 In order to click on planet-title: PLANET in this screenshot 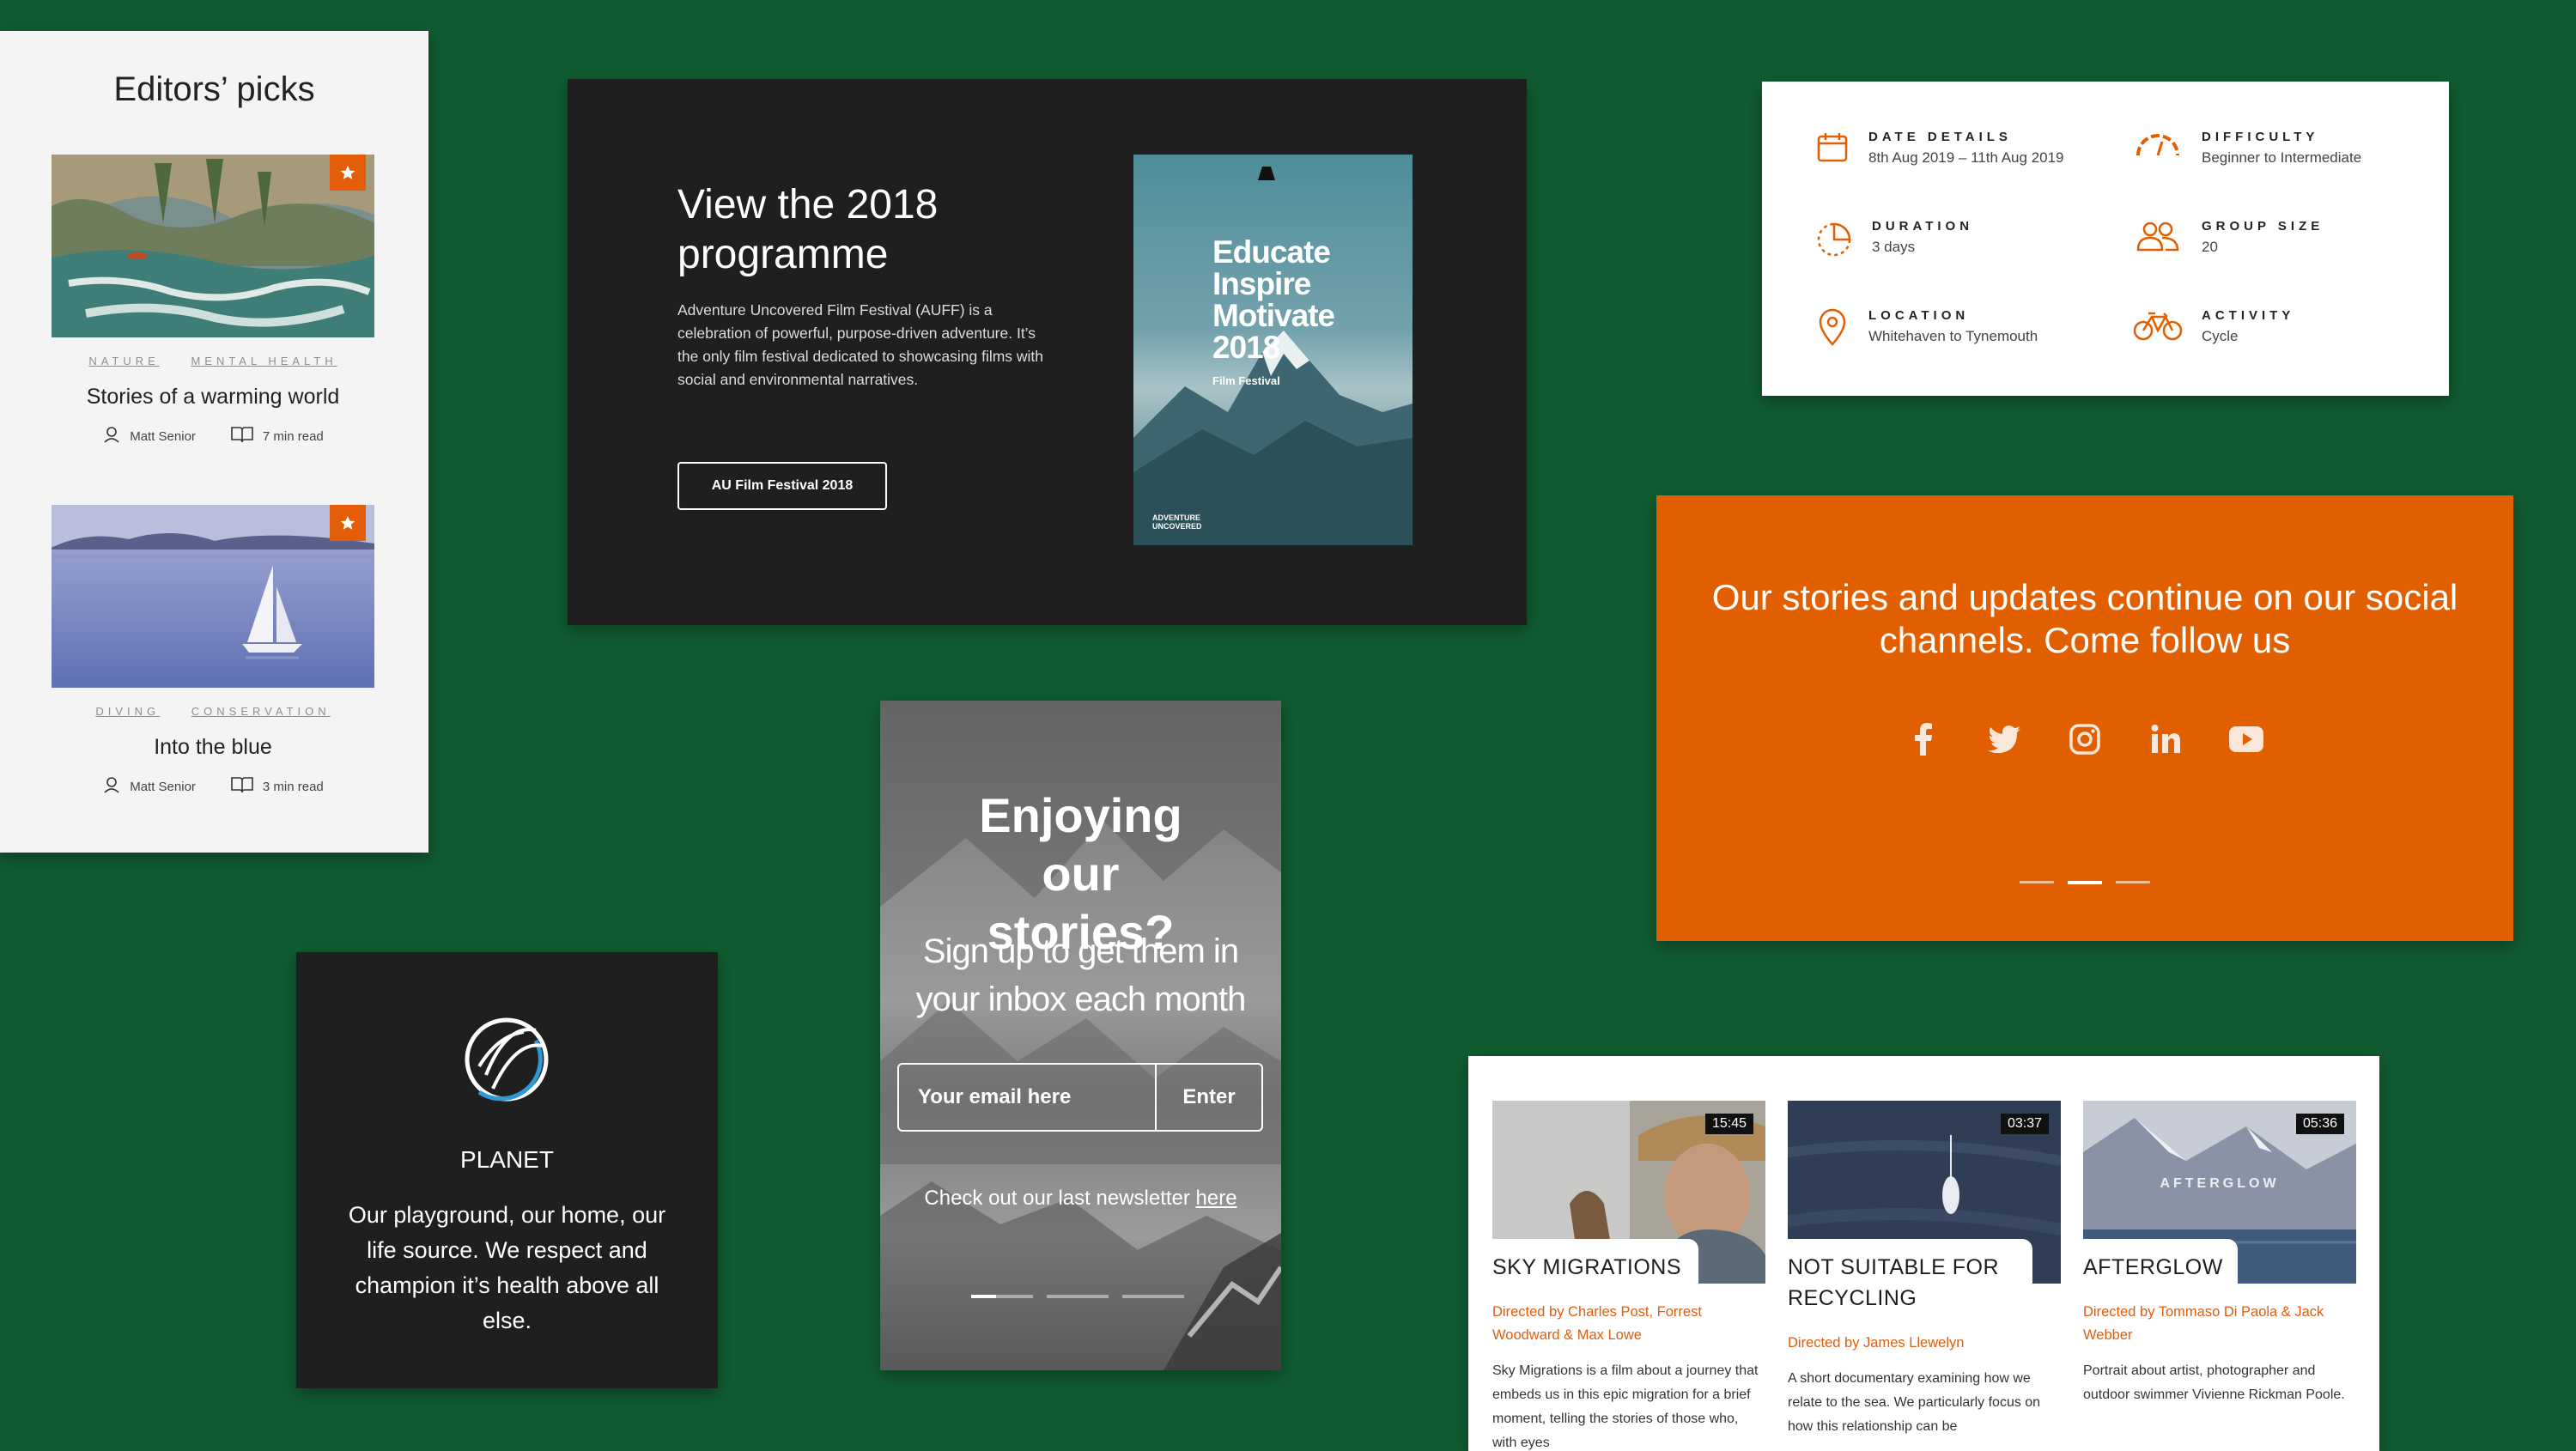, I will do `click(507, 1159)`.